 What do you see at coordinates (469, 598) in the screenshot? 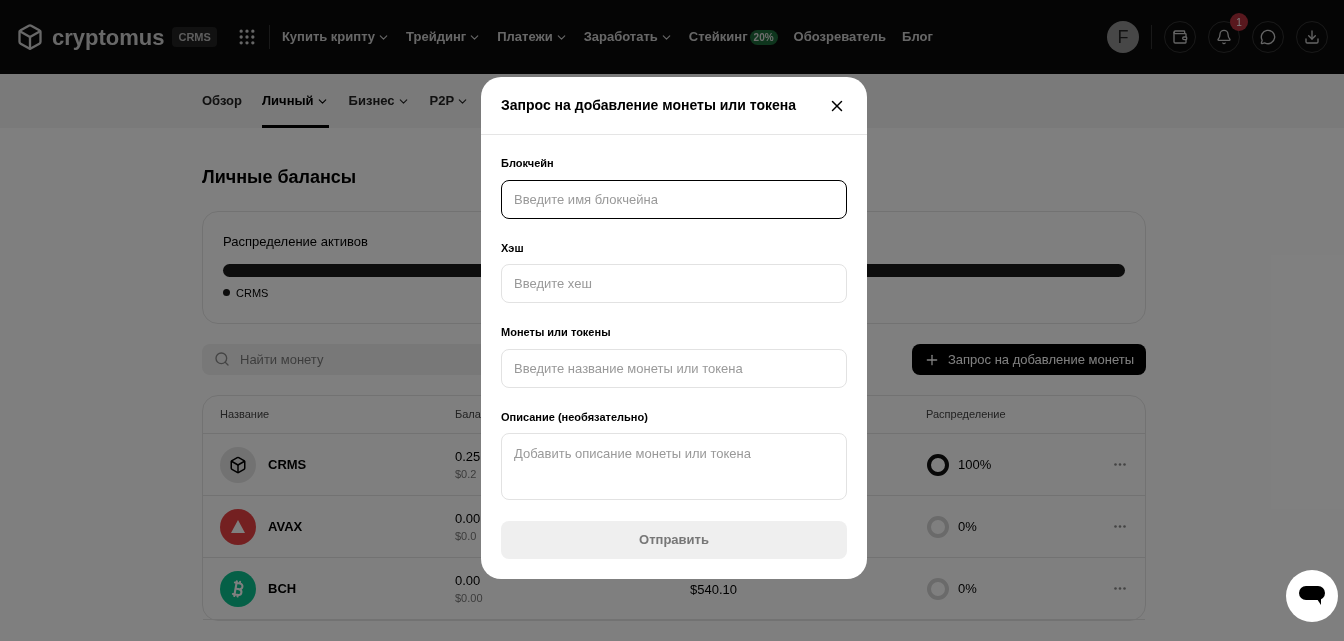
I see `balance-usd: $0.00` at bounding box center [469, 598].